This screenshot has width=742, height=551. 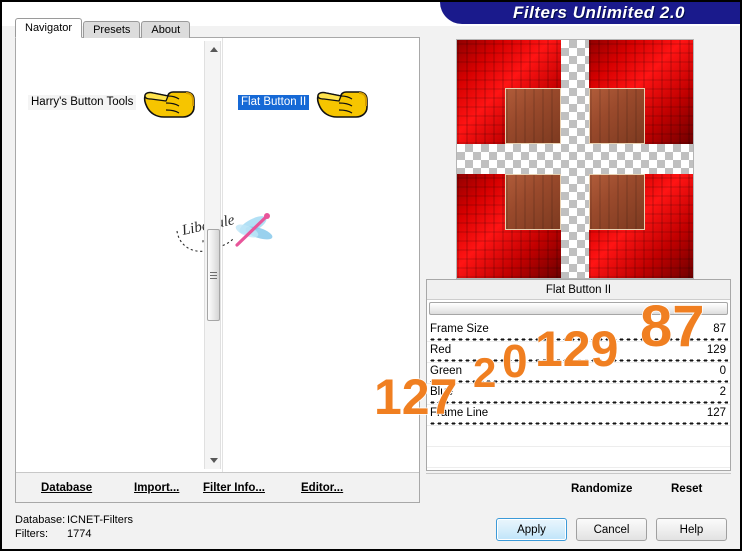 What do you see at coordinates (718, 329) in the screenshot?
I see `parameter-value: 87` at bounding box center [718, 329].